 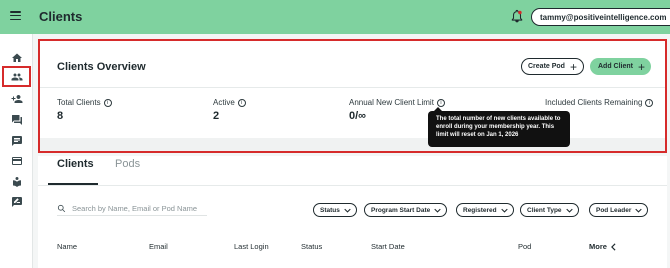 What do you see at coordinates (16, 201) in the screenshot?
I see `feedback-icon` at bounding box center [16, 201].